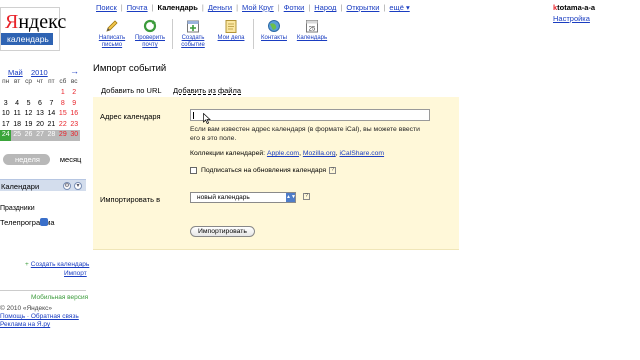  Describe the element at coordinates (16, 135) in the screenshot. I see `day-cell: 25` at that location.